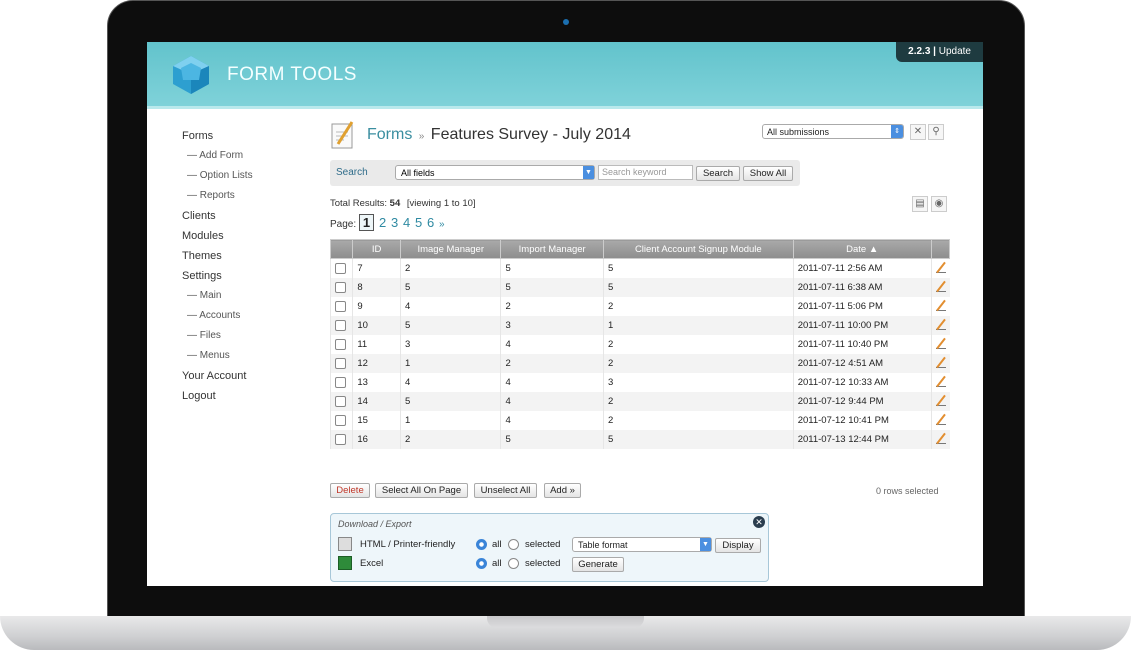 The image size is (1131, 650). What do you see at coordinates (430, 222) in the screenshot?
I see `page-link: 6` at bounding box center [430, 222].